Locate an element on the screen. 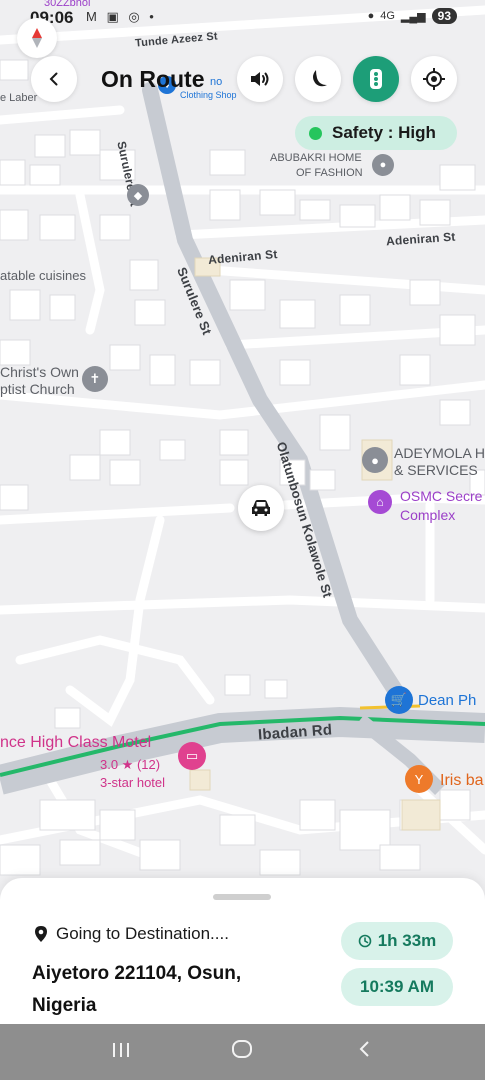 This screenshot has height=1080, width=485. place-label: & SERVICES is located at coordinates (436, 470).